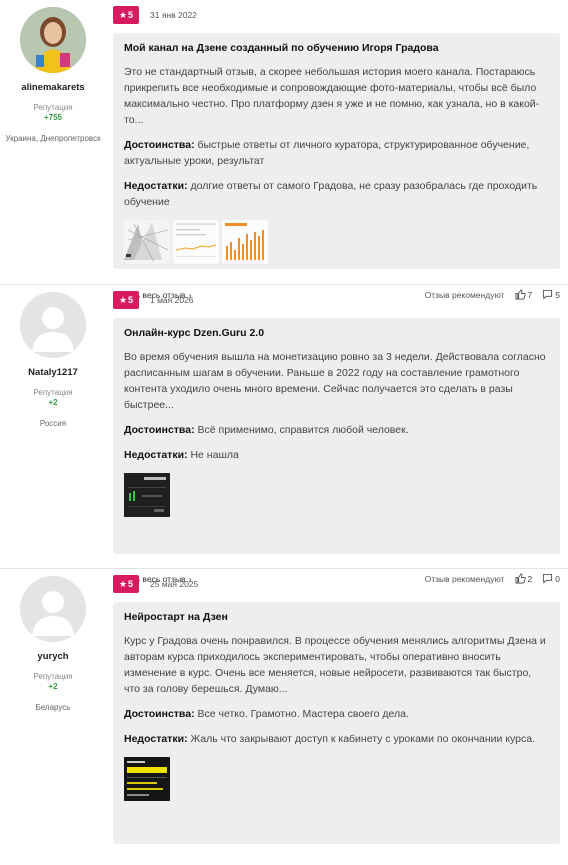  I want to click on review-date: 31 янв 2022, so click(173, 15).